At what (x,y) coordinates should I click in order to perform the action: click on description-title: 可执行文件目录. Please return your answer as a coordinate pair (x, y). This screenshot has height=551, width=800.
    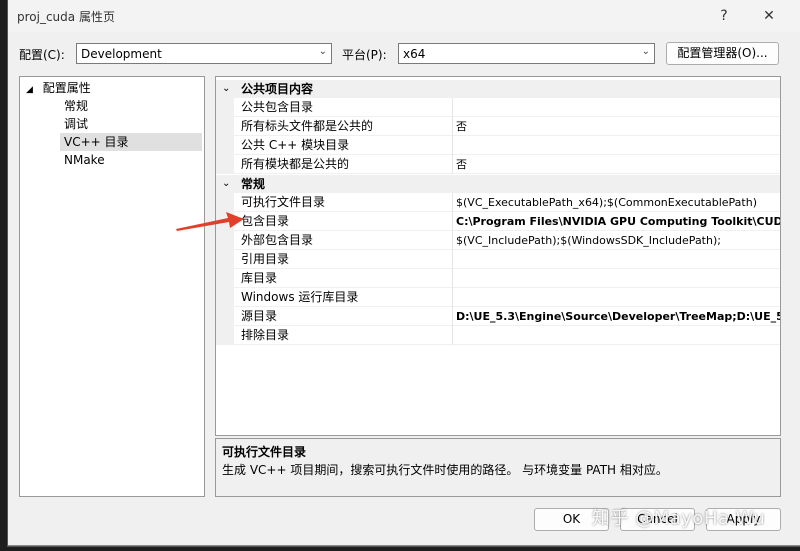
    Looking at the image, I should click on (264, 452).